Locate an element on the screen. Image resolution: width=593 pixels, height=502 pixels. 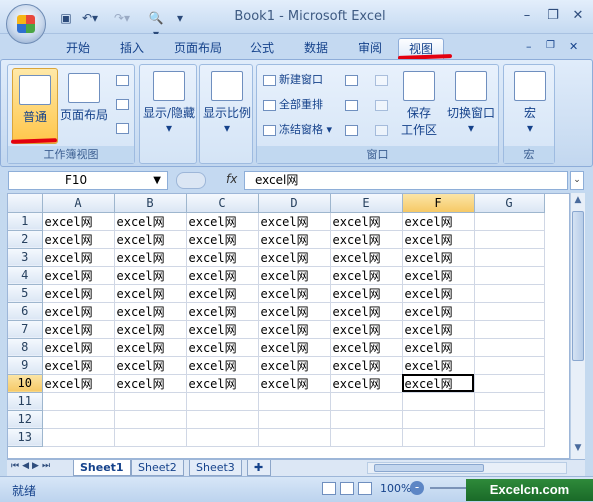
save-icon: ▣ is located at coordinates (66, 18).